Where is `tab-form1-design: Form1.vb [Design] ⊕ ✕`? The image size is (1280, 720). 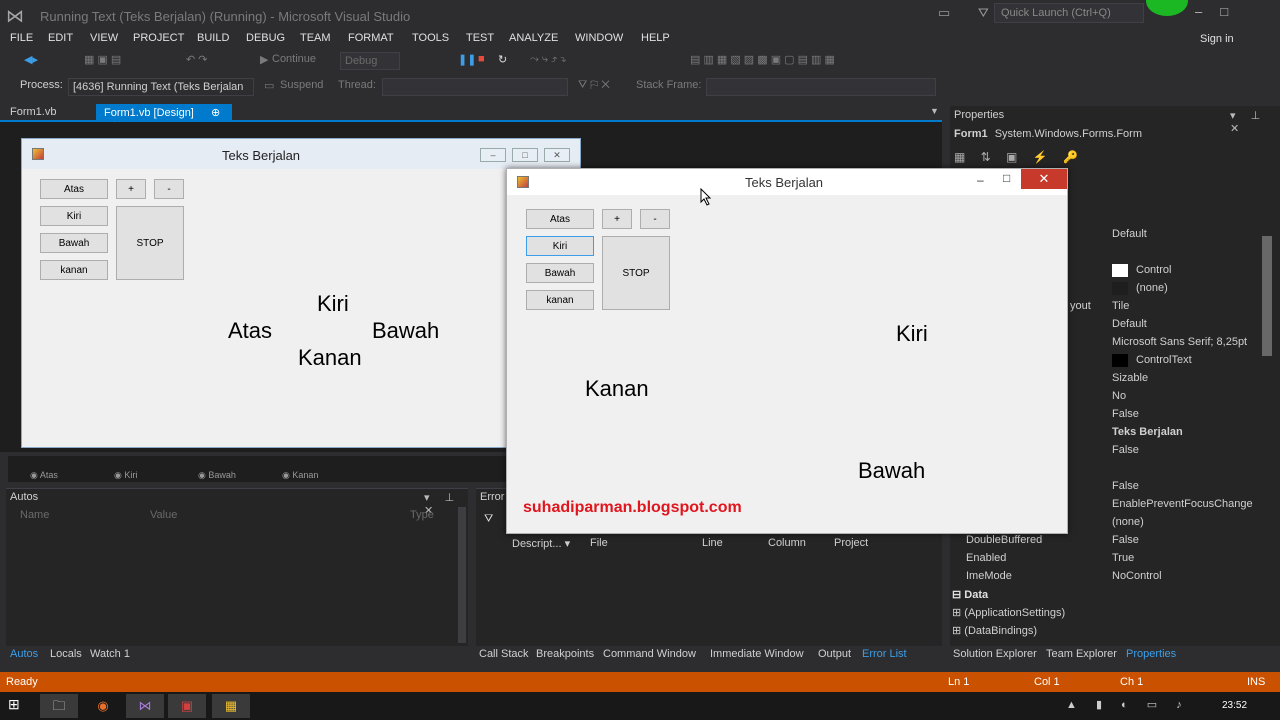
tab-form1-design: Form1.vb [Design] ⊕ ✕ is located at coordinates (164, 118).